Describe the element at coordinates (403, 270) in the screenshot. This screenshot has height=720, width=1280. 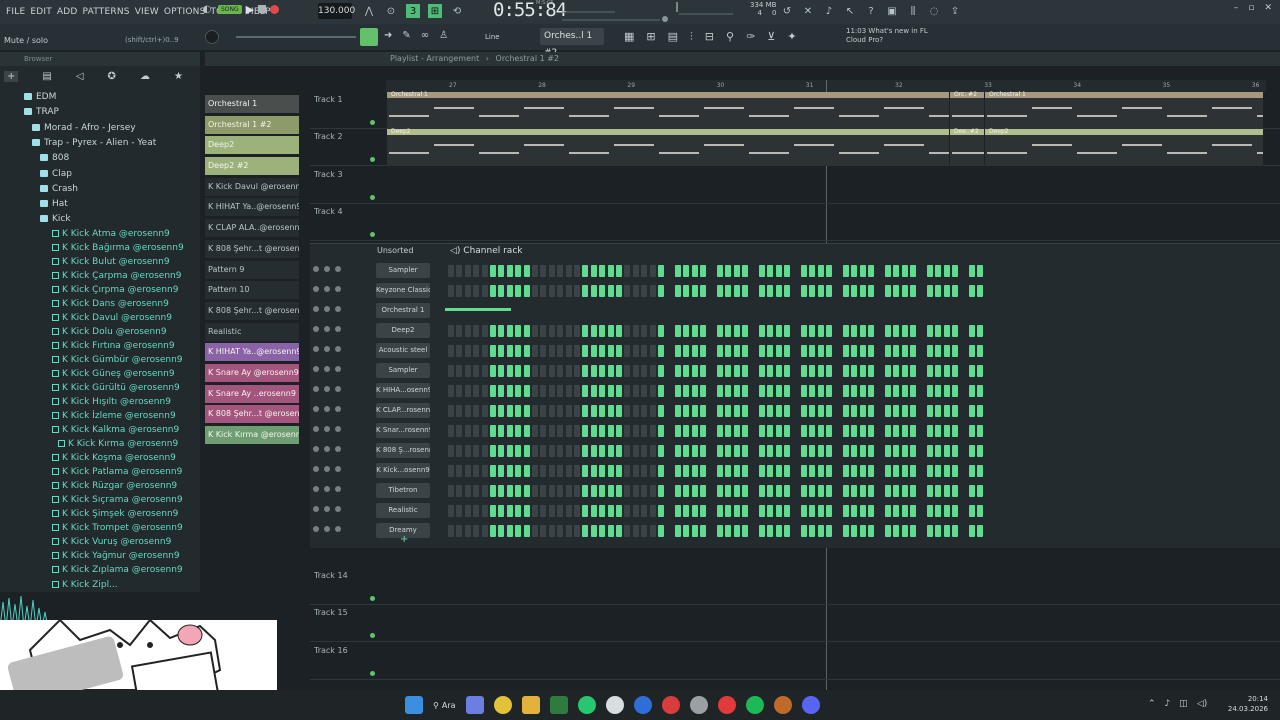
I see `channel-name-button: Sampler` at that location.